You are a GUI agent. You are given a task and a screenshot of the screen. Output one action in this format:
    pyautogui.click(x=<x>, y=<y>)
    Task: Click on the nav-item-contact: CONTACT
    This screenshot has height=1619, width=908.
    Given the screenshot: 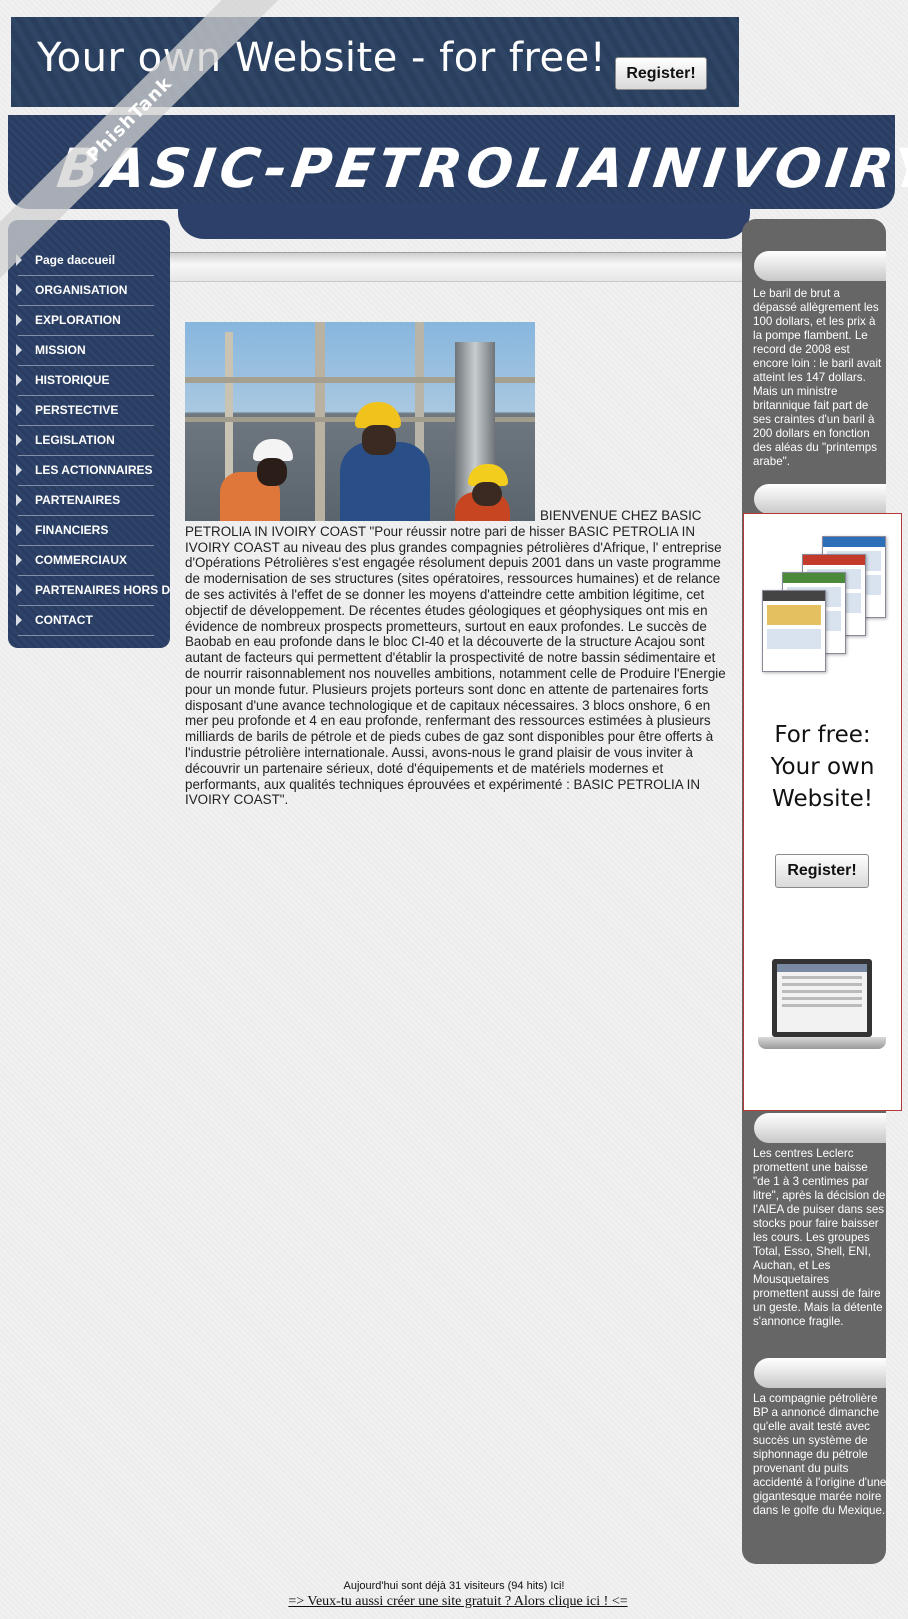 What is the action you would take?
    pyautogui.click(x=89, y=621)
    